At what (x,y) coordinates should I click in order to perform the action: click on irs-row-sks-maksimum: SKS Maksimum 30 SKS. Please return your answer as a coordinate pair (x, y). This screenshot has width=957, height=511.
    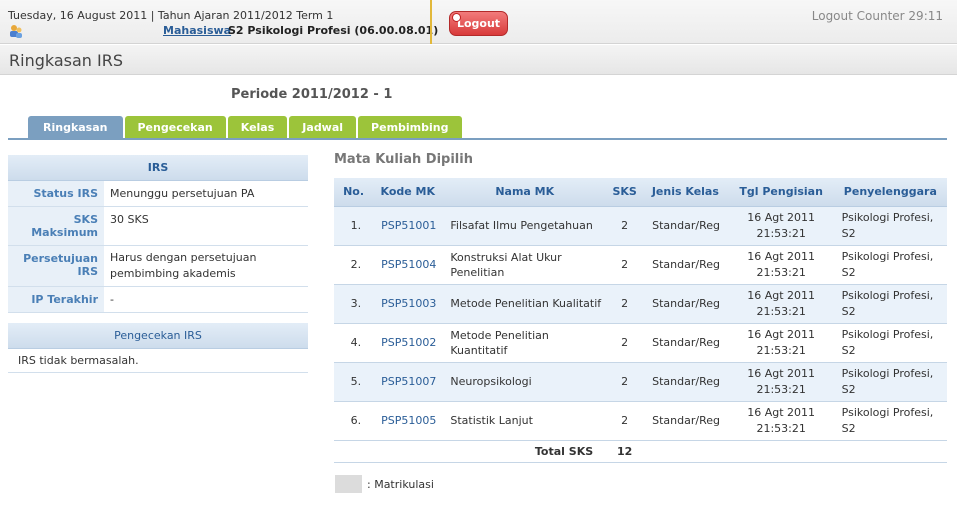
    Looking at the image, I should click on (158, 226).